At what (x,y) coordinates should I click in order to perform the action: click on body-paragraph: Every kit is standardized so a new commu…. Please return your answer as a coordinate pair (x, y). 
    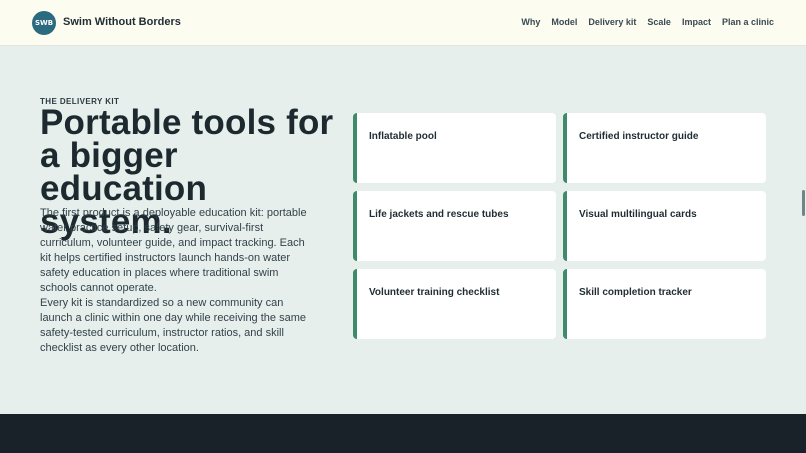
    Looking at the image, I should click on (173, 325).